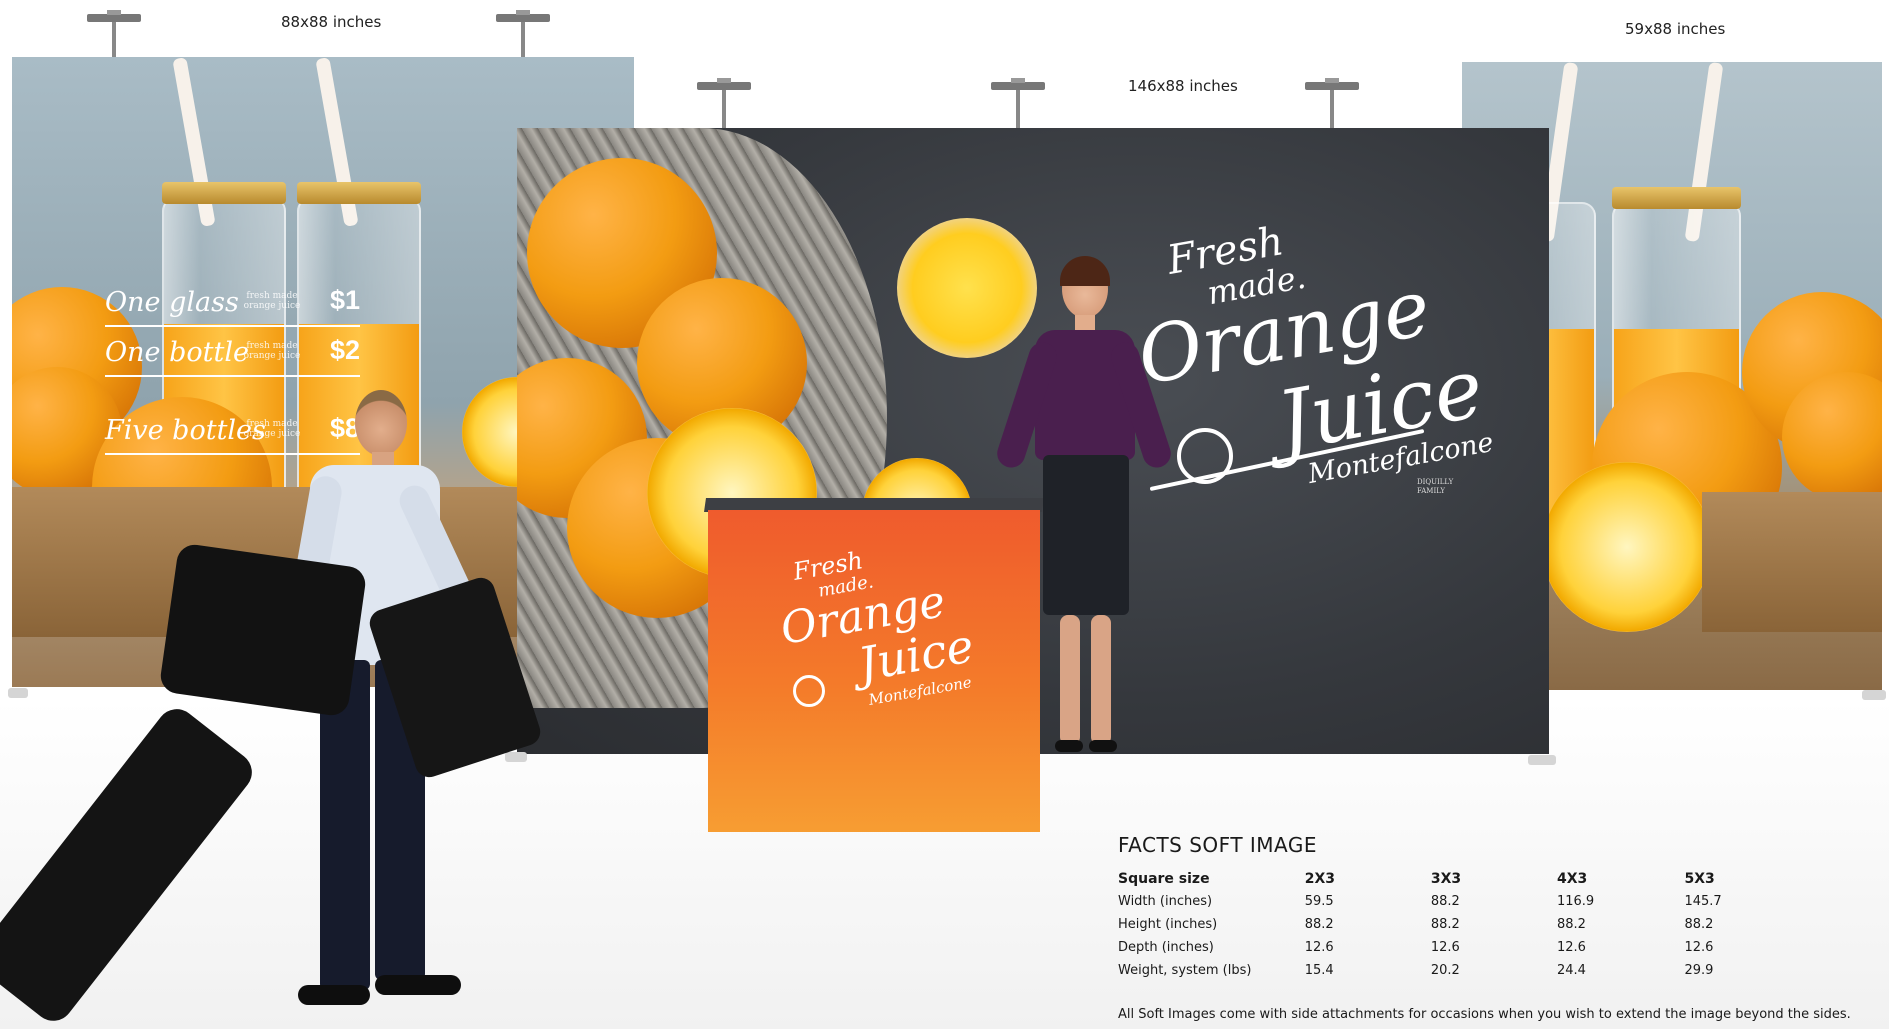 The height and width of the screenshot is (1029, 1889). I want to click on menu-row: One bottle fresh made orange juice $2, so click(232, 356).